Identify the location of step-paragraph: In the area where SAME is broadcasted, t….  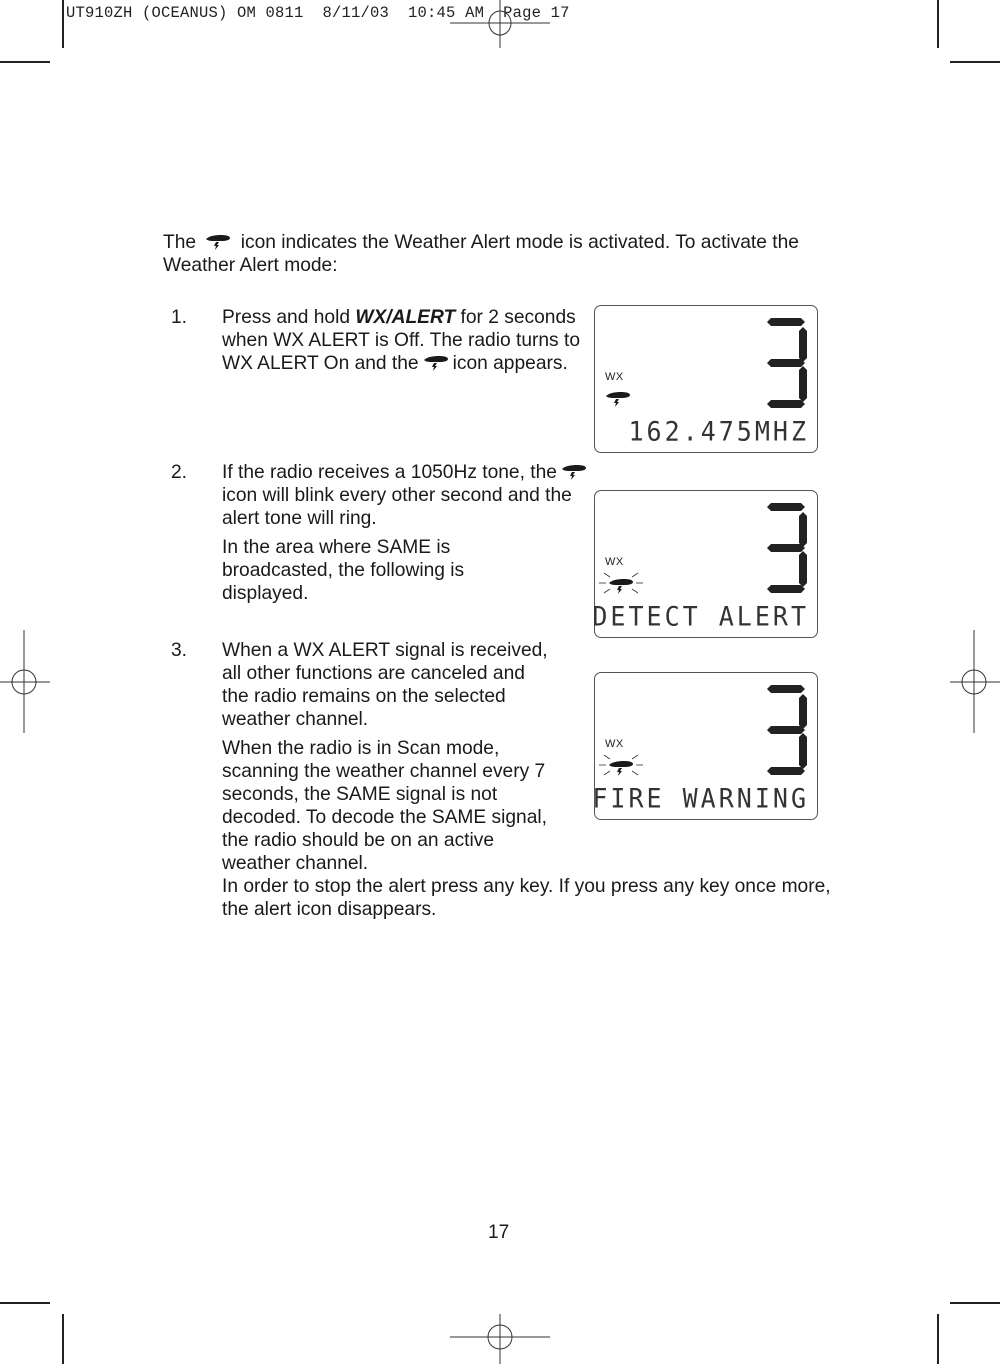
(343, 570).